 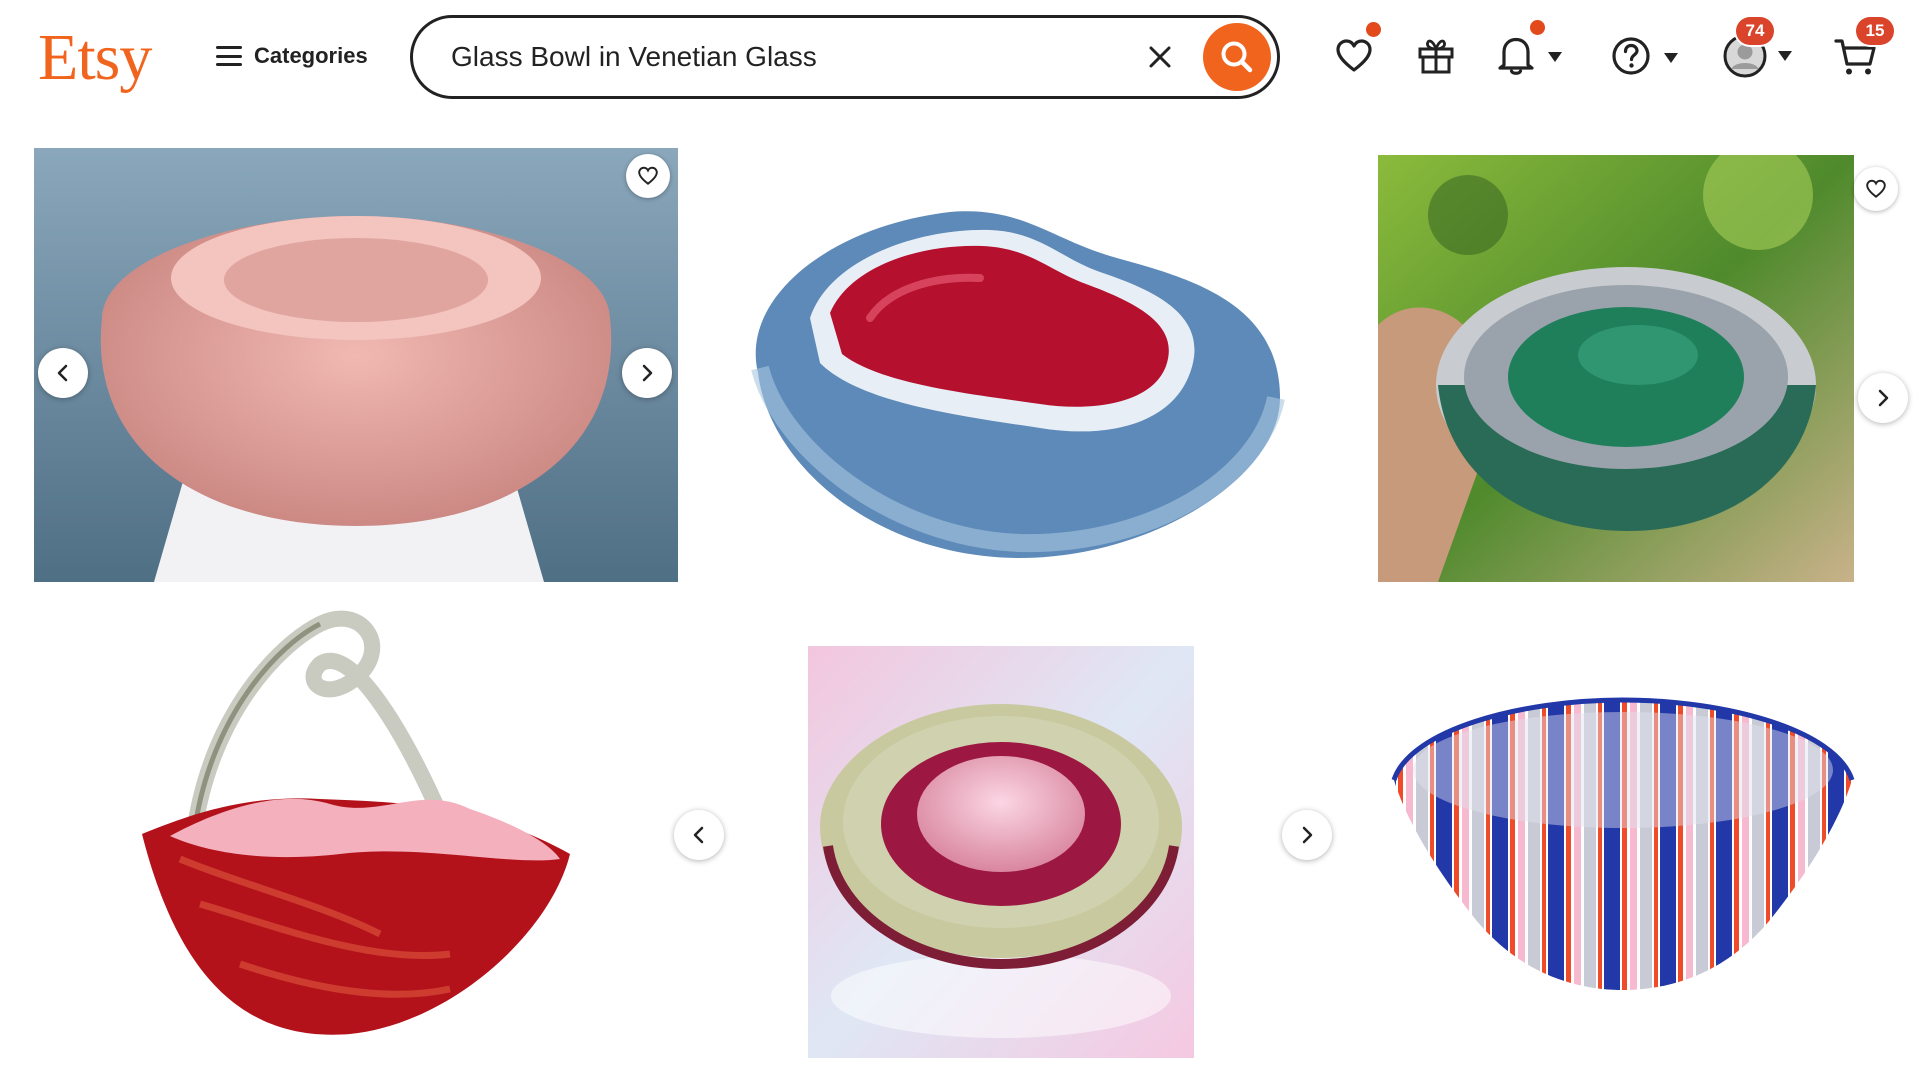 I want to click on gift-icon, so click(x=1436, y=56).